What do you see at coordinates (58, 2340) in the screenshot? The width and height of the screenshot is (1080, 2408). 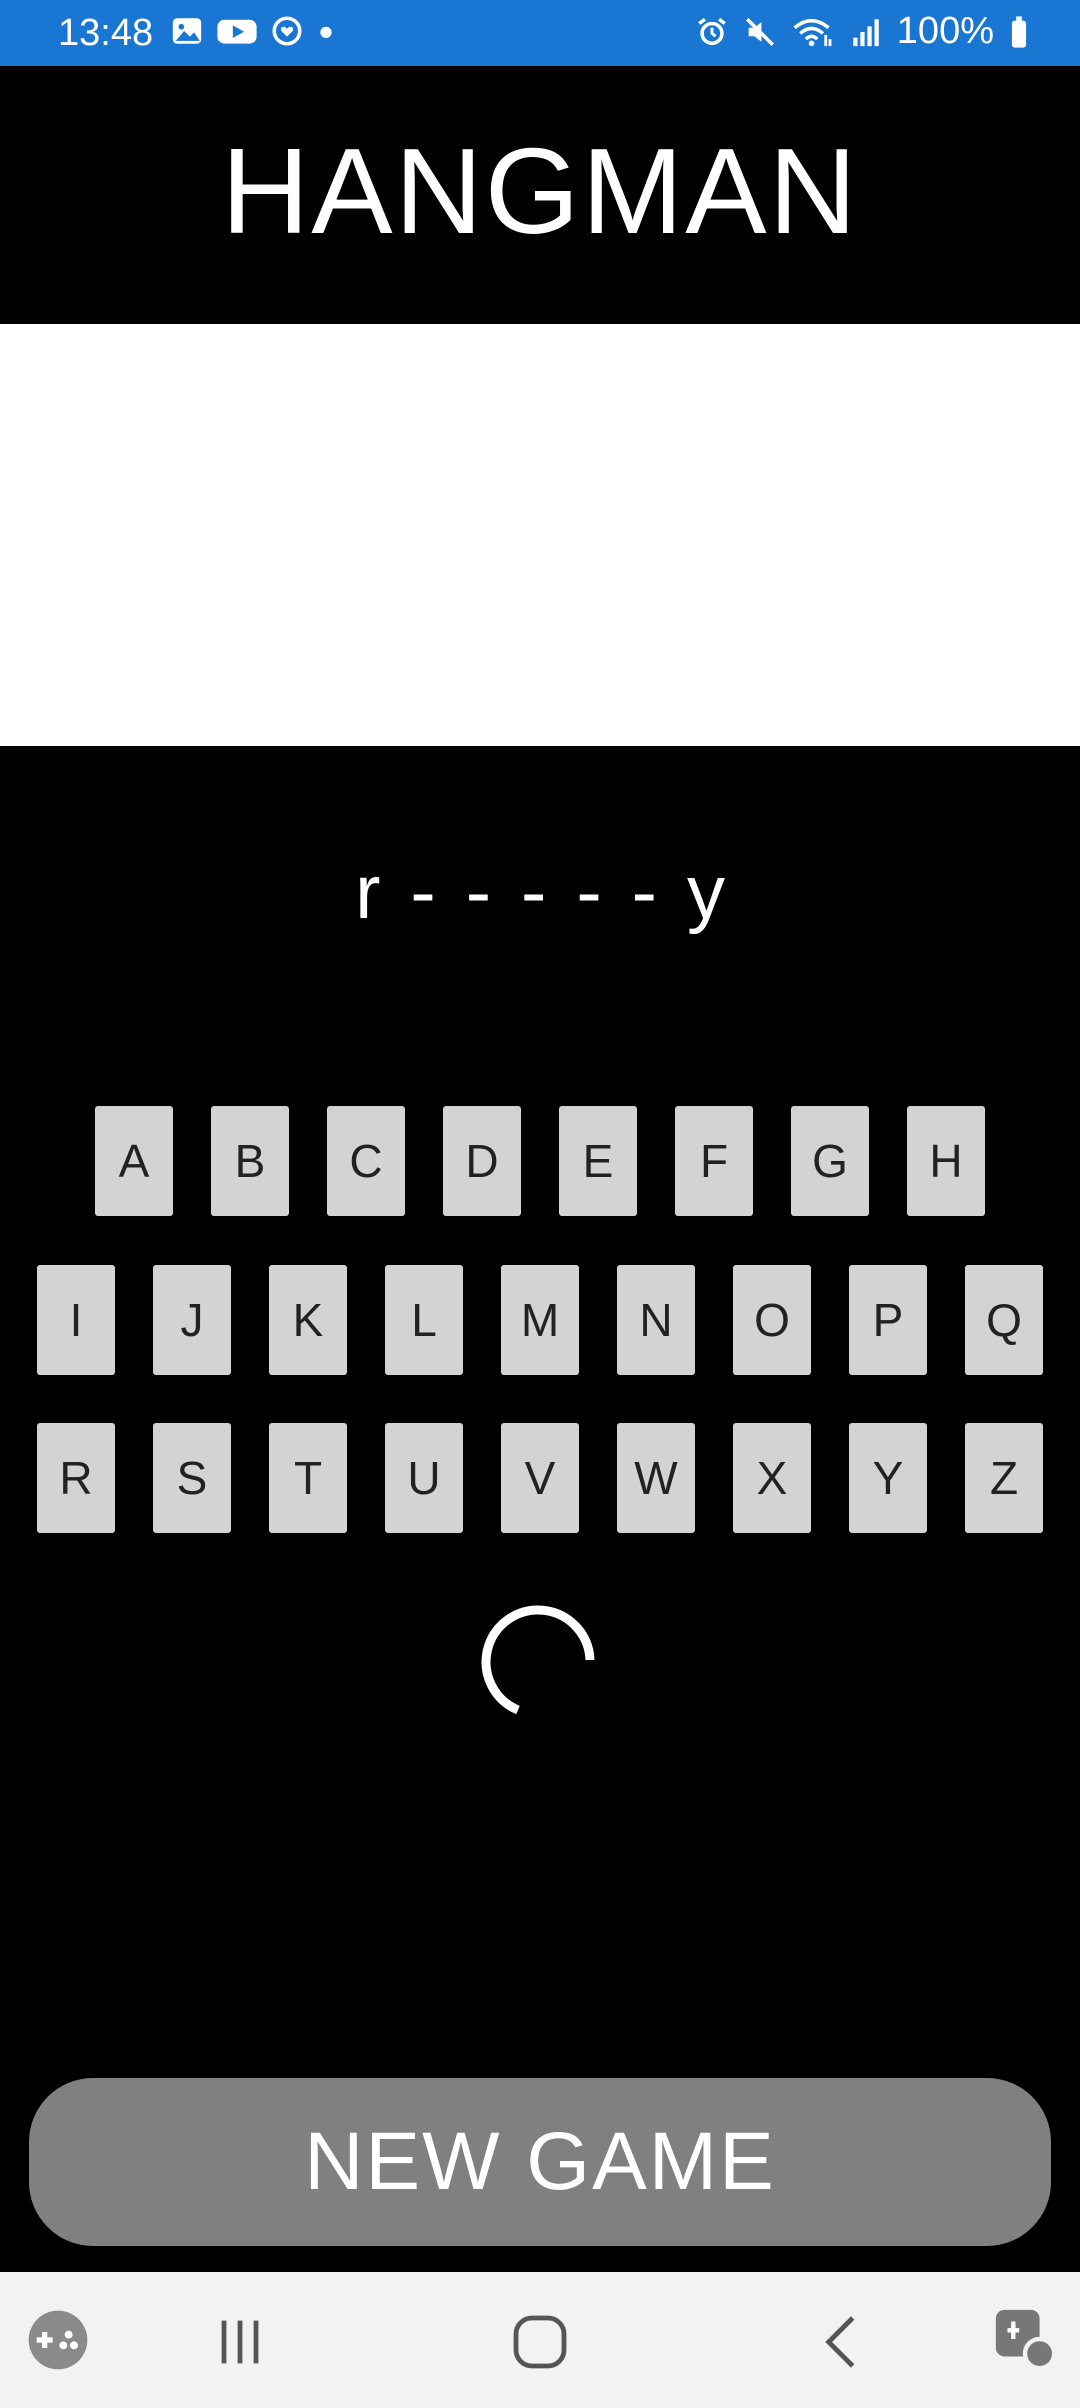 I see `game-launcher-icon` at bounding box center [58, 2340].